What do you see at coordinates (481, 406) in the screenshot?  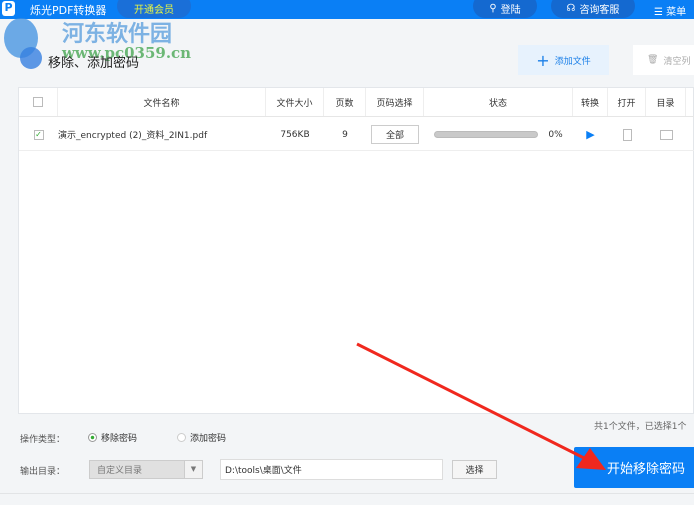 I see `annotation-arrow` at bounding box center [481, 406].